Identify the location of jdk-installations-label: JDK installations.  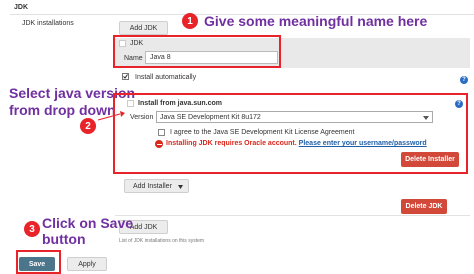
(48, 23).